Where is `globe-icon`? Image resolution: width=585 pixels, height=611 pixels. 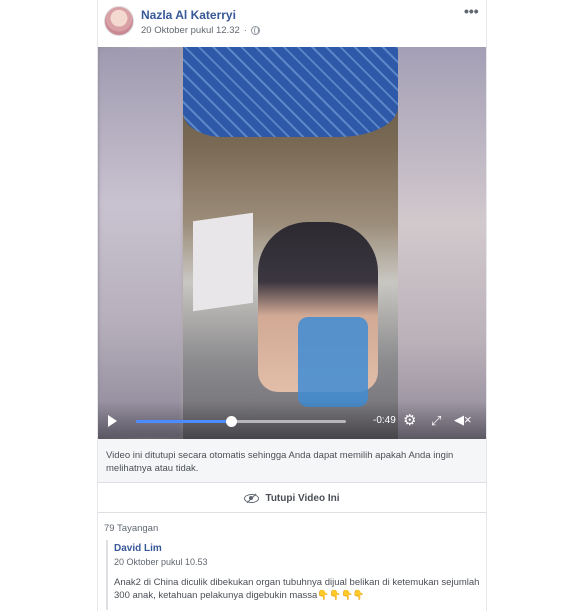
globe-icon is located at coordinates (255, 30).